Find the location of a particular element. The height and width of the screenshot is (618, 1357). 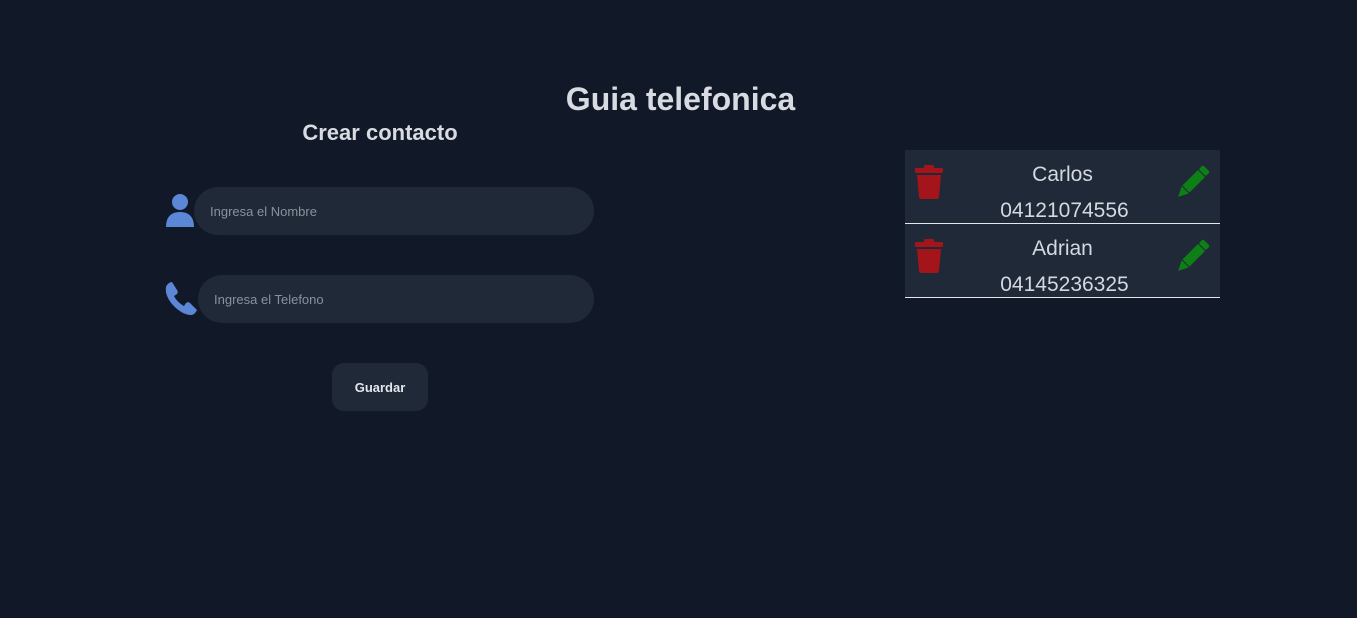

user-icon is located at coordinates (181, 211).